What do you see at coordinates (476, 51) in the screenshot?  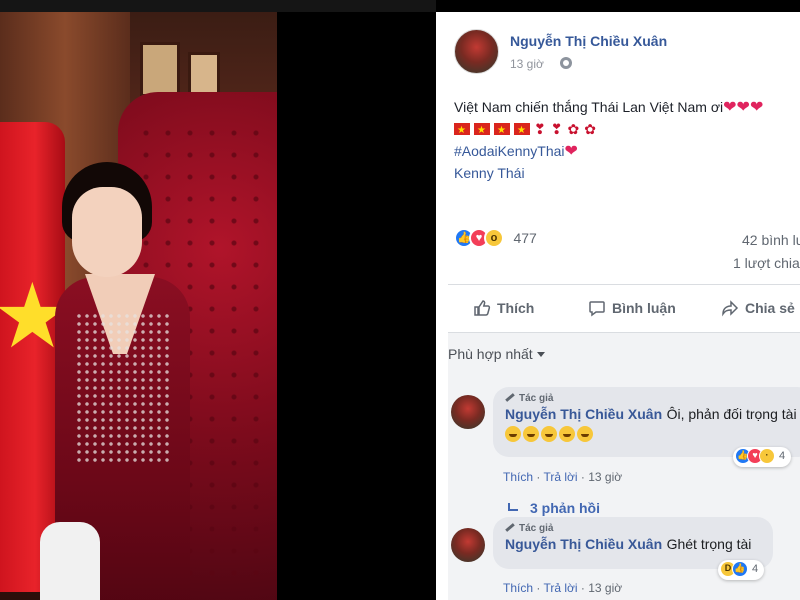 I see `author-avatar` at bounding box center [476, 51].